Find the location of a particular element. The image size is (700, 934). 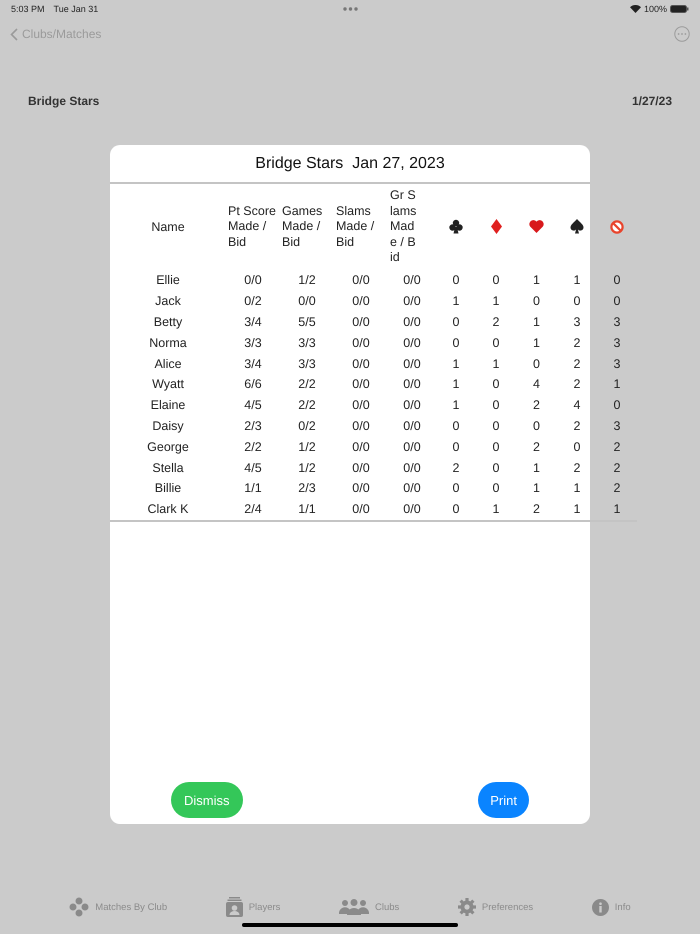

table-cell: Jack is located at coordinates (168, 301).